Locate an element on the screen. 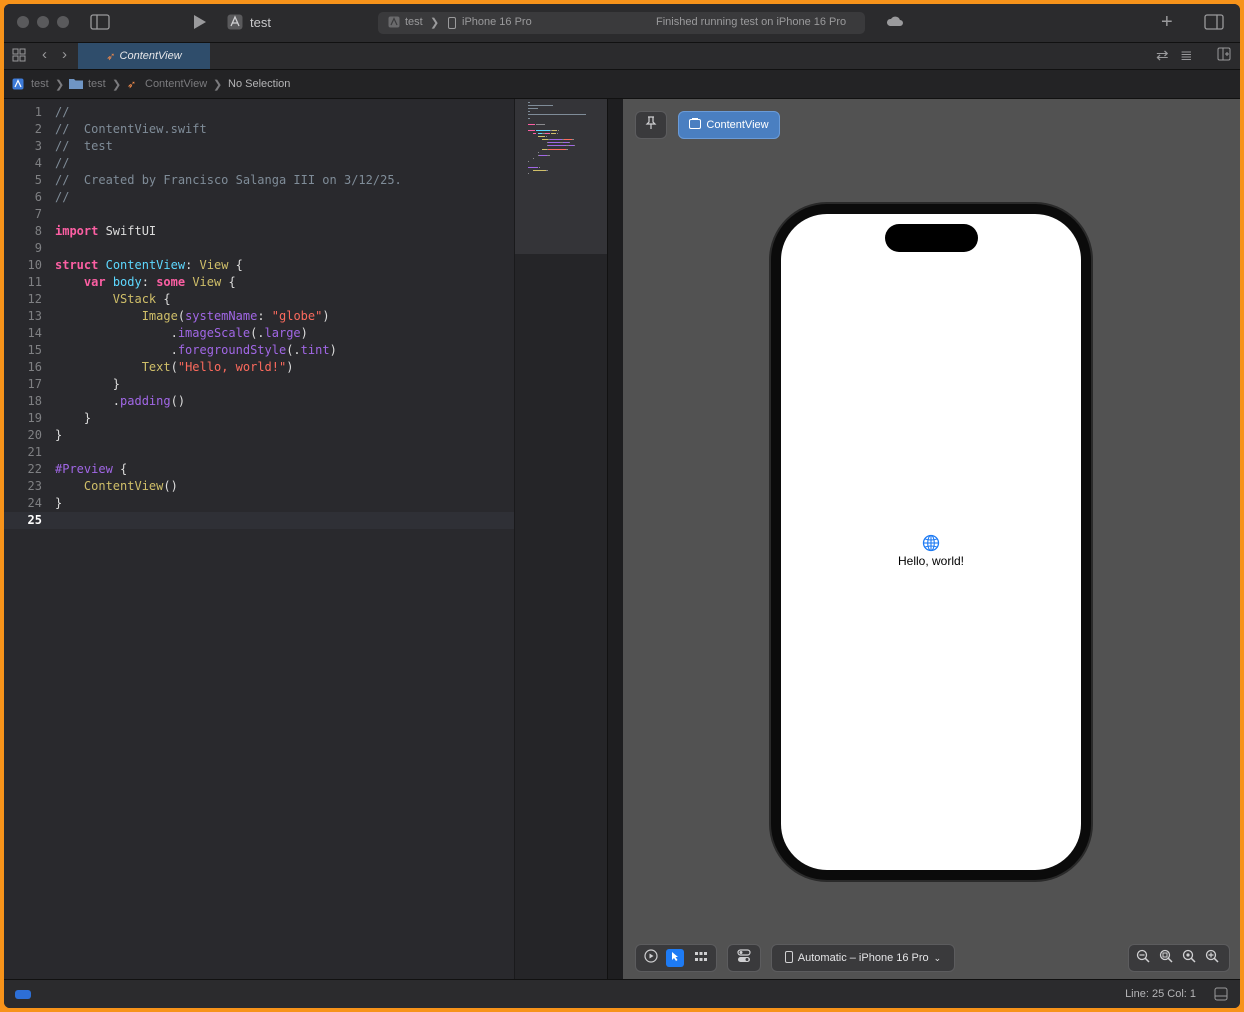 The height and width of the screenshot is (1012, 1244). selectable-mode-icon is located at coordinates (675, 958).